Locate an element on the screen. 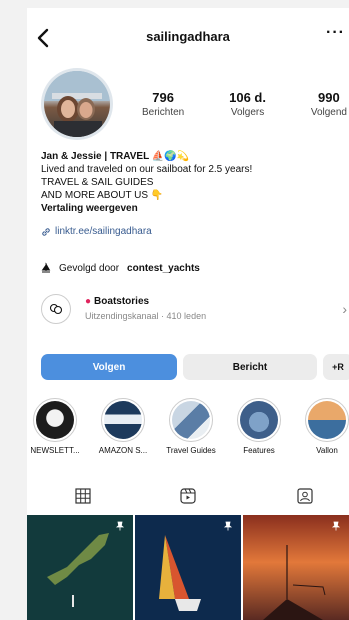 The width and height of the screenshot is (349, 620). grid-icon is located at coordinates (83, 496).